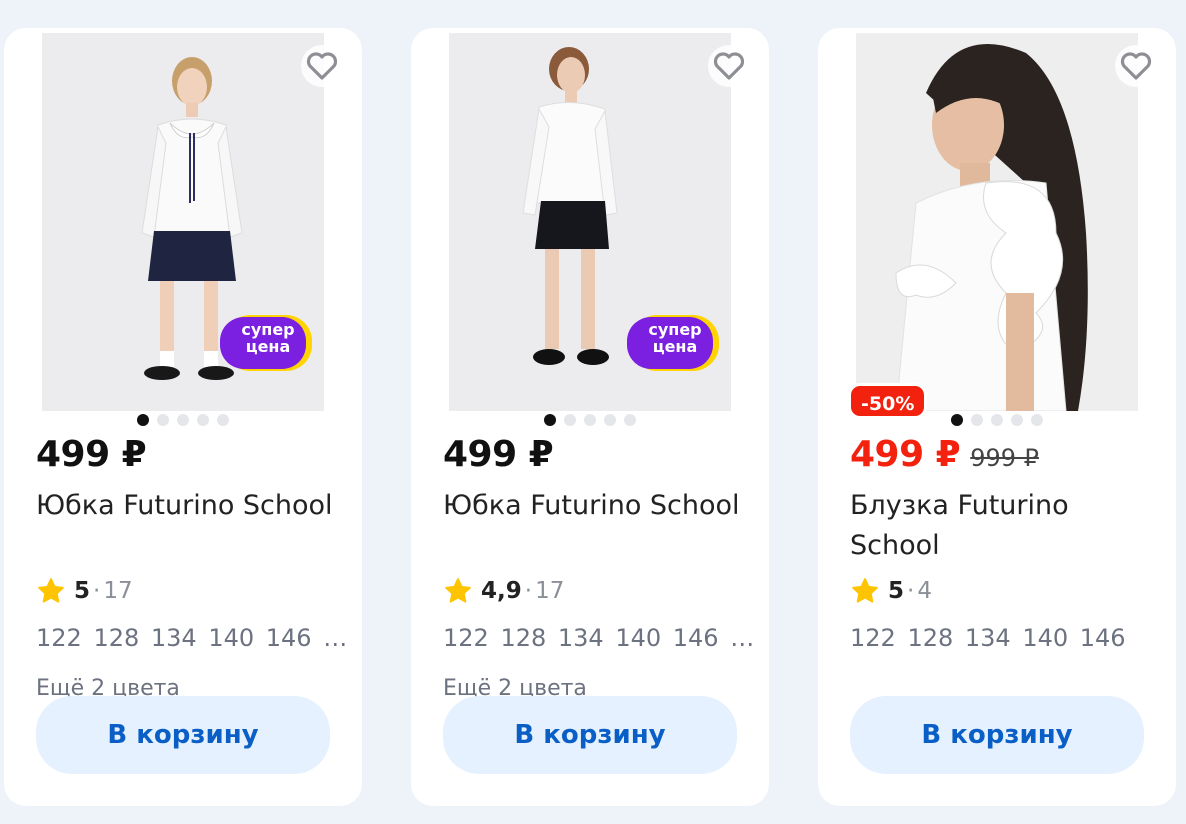  Describe the element at coordinates (924, 591) in the screenshot. I see `review-count: 4` at that location.